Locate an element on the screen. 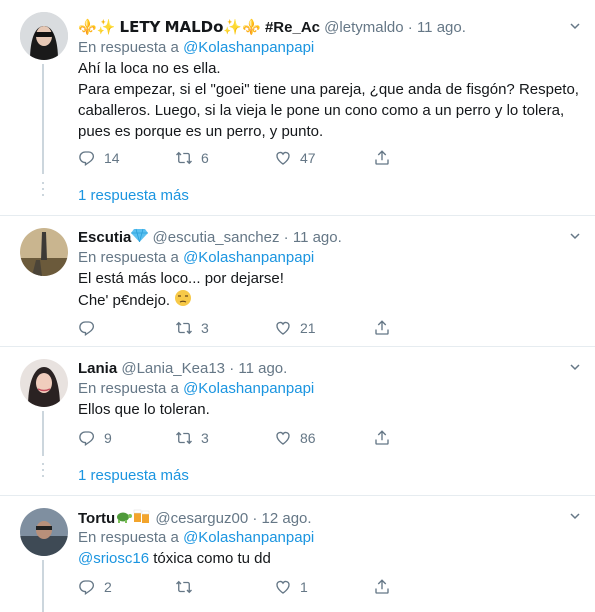 This screenshot has width=595, height=612. reply-button: 2 is located at coordinates (95, 587).